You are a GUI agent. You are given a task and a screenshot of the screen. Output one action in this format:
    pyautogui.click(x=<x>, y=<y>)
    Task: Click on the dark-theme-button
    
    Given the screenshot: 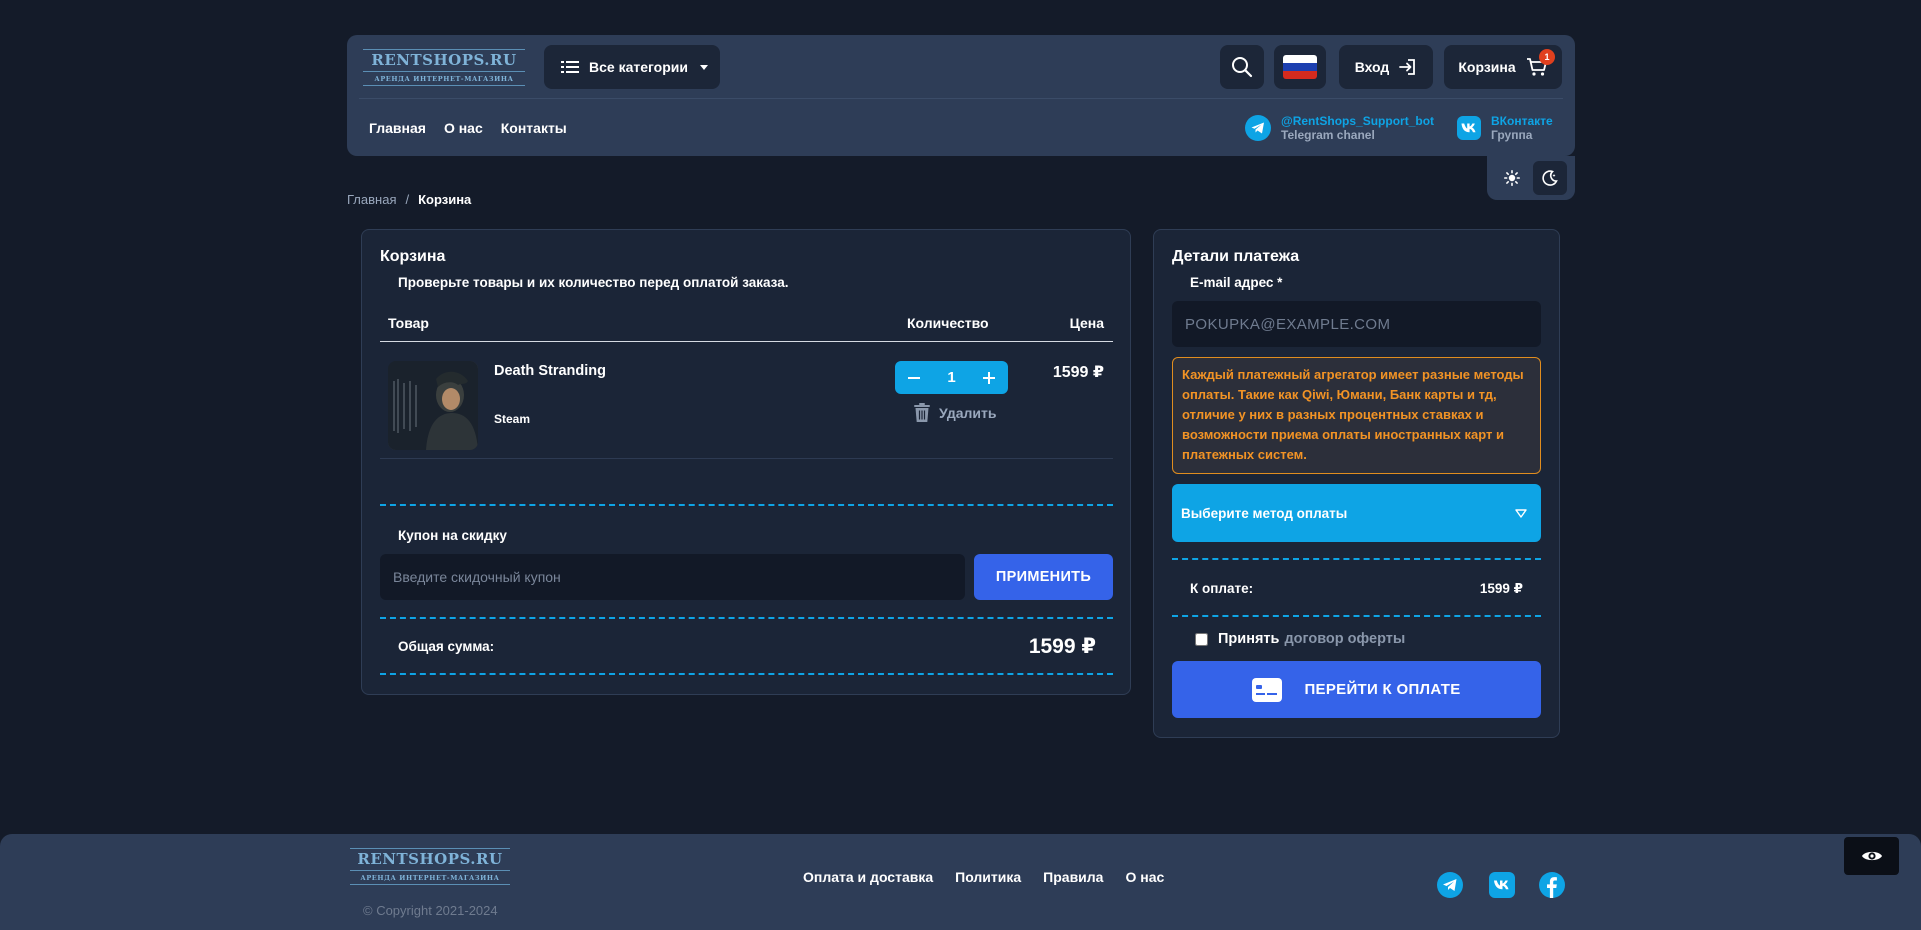 What is the action you would take?
    pyautogui.click(x=1550, y=178)
    